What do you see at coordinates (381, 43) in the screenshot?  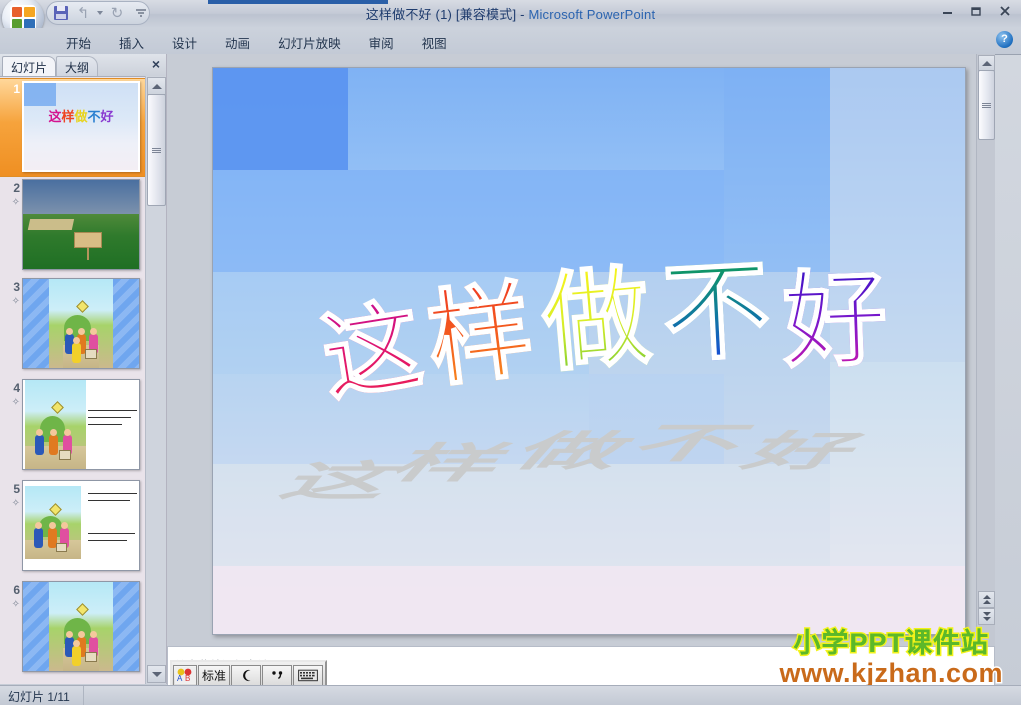 I see `tab-review: 审阅` at bounding box center [381, 43].